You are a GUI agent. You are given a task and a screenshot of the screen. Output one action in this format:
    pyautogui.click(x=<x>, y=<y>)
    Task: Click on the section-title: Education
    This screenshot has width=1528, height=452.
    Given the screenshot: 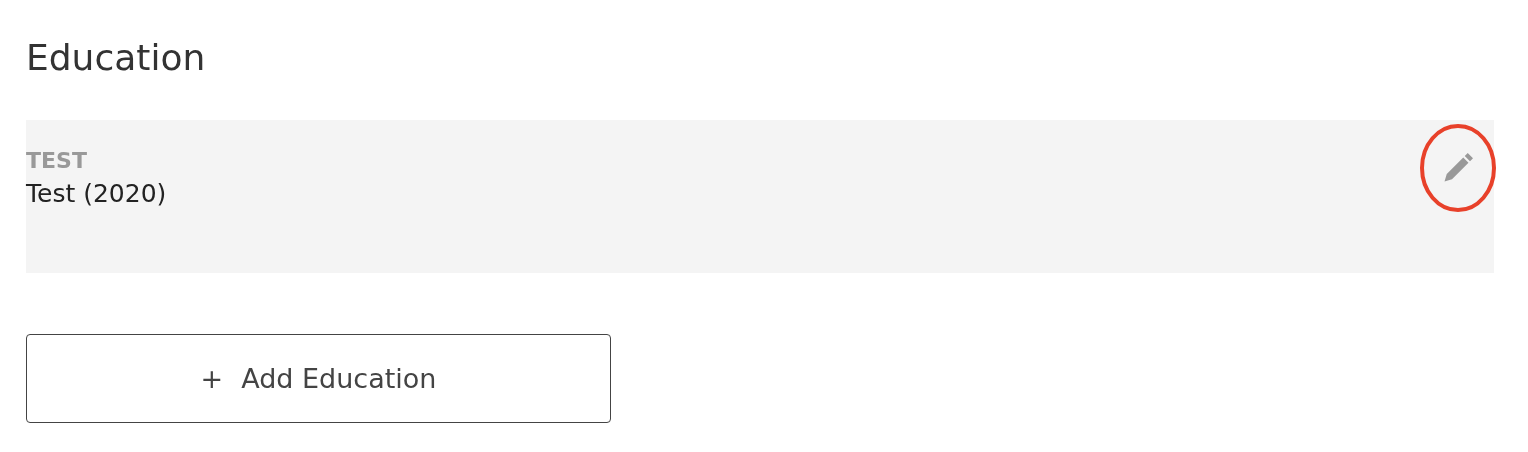 What is the action you would take?
    pyautogui.click(x=116, y=58)
    